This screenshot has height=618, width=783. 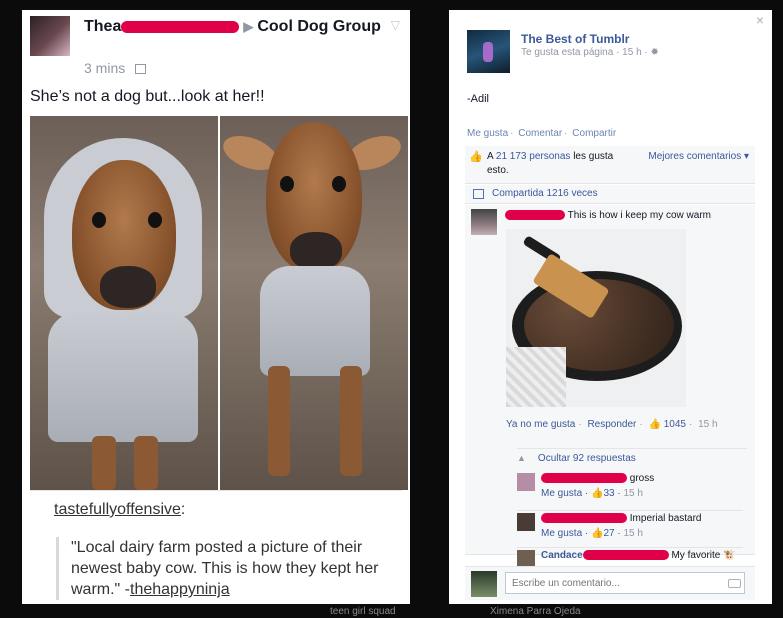 What do you see at coordinates (319, 26) in the screenshot?
I see `group-name: Cool Dog Group` at bounding box center [319, 26].